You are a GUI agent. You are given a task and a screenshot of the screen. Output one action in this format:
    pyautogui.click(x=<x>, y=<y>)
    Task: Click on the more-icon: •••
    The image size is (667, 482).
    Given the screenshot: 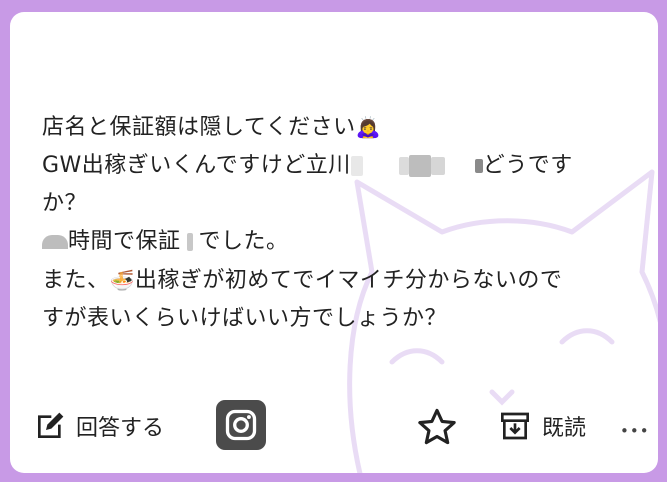 What is the action you would take?
    pyautogui.click(x=635, y=431)
    